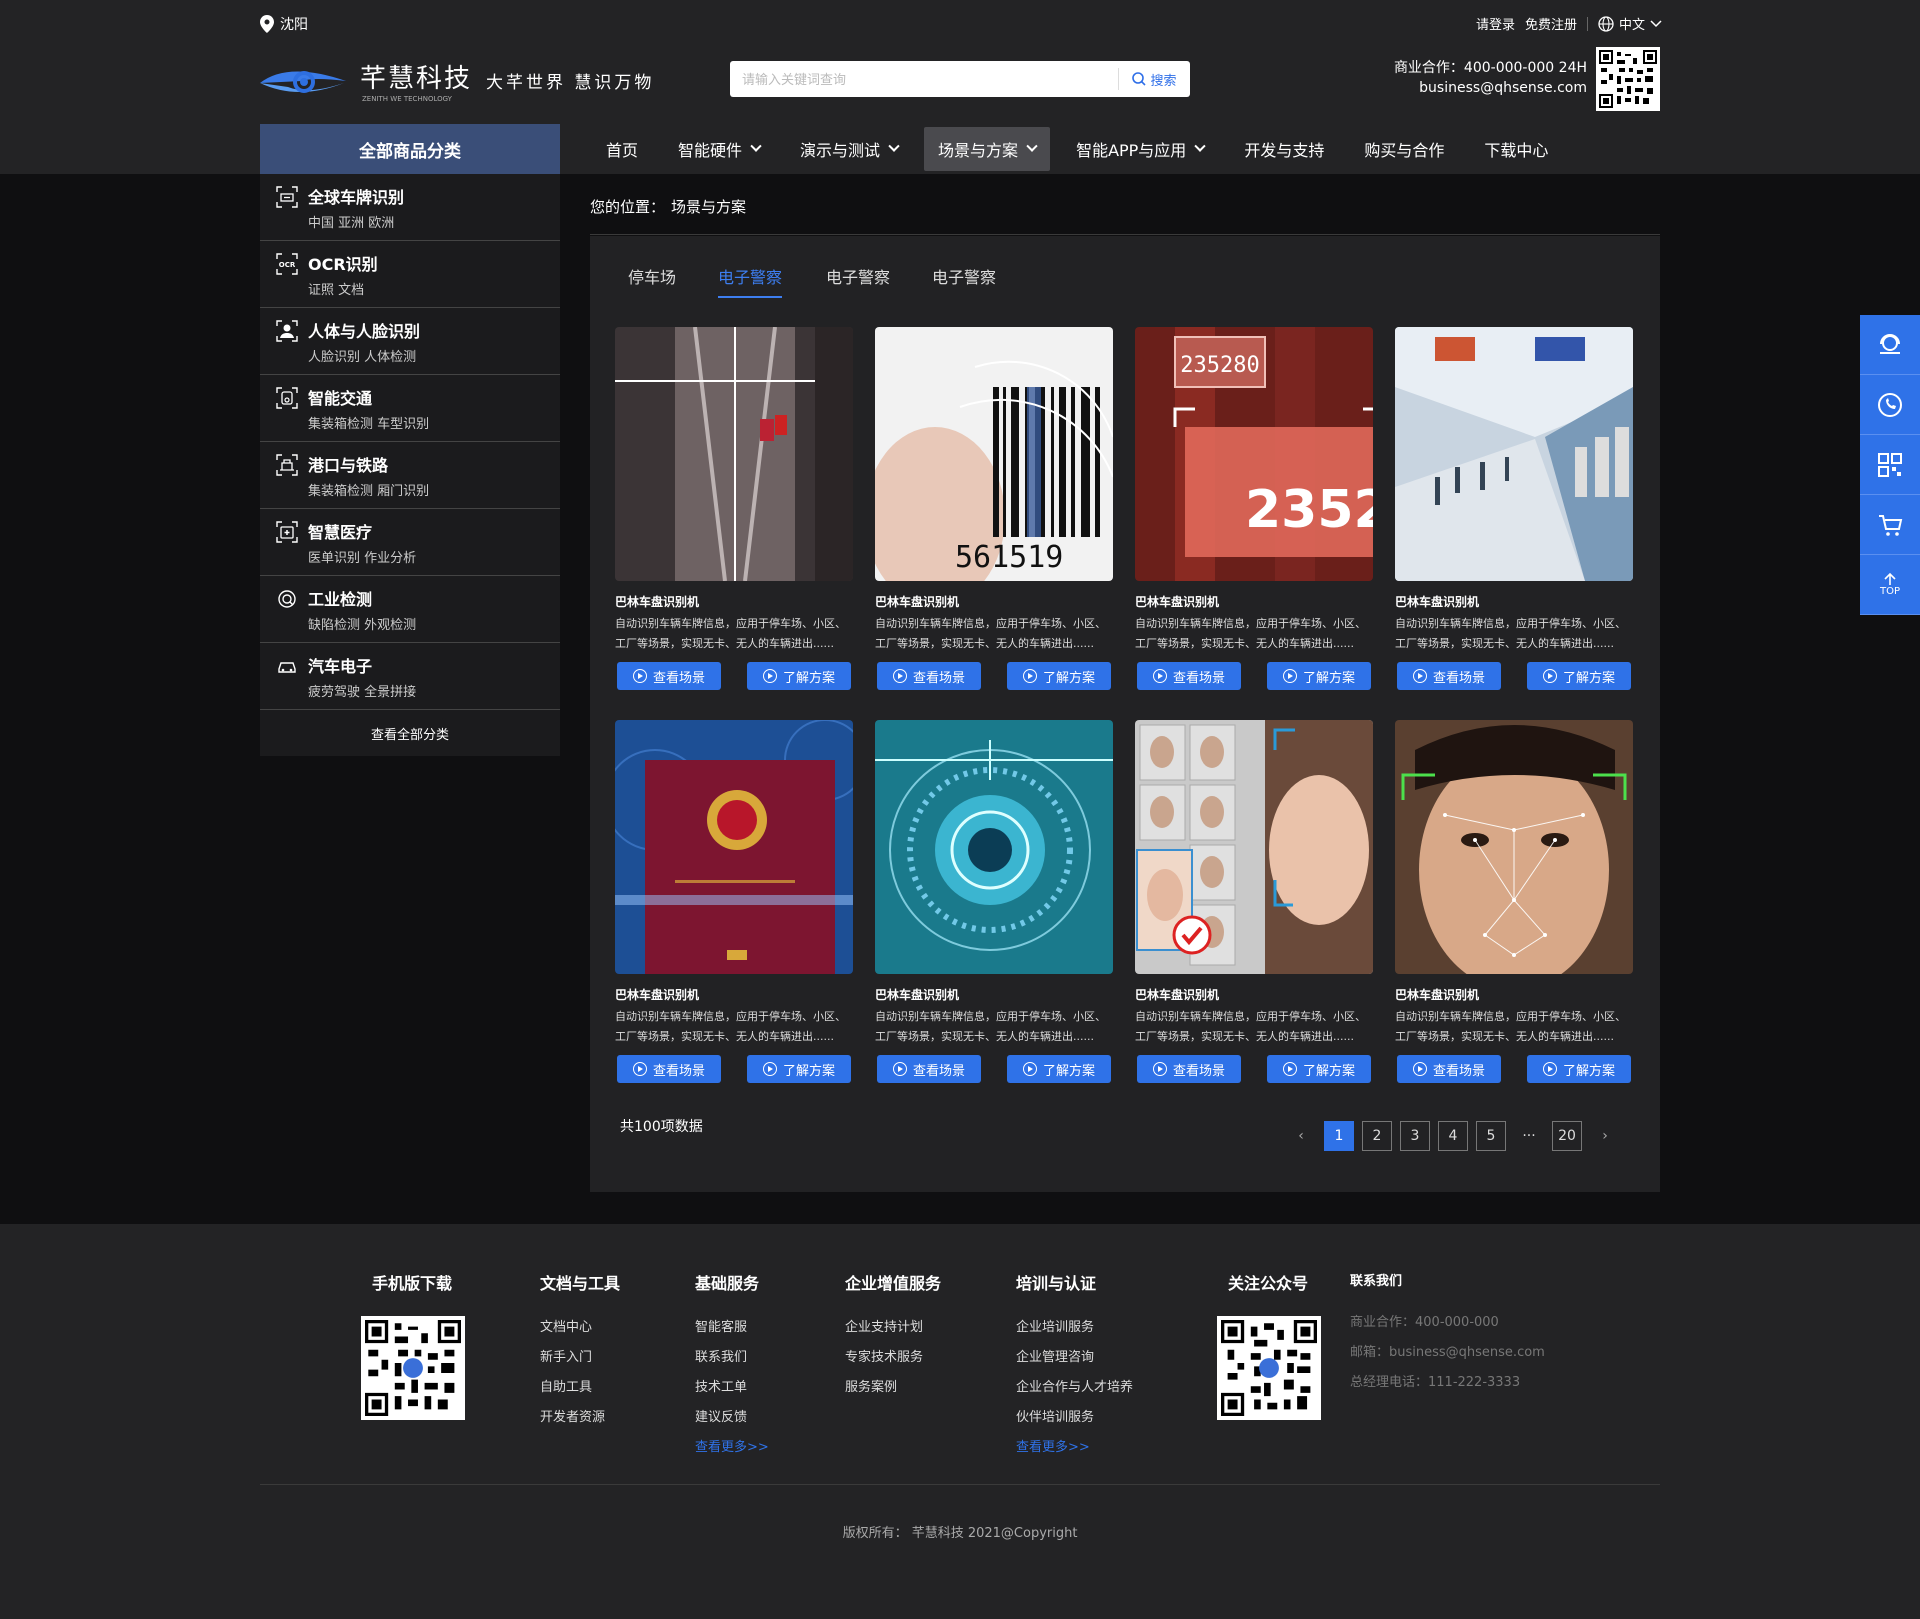  What do you see at coordinates (580, 1385) in the screenshot?
I see `footer-link: 自助工具` at bounding box center [580, 1385].